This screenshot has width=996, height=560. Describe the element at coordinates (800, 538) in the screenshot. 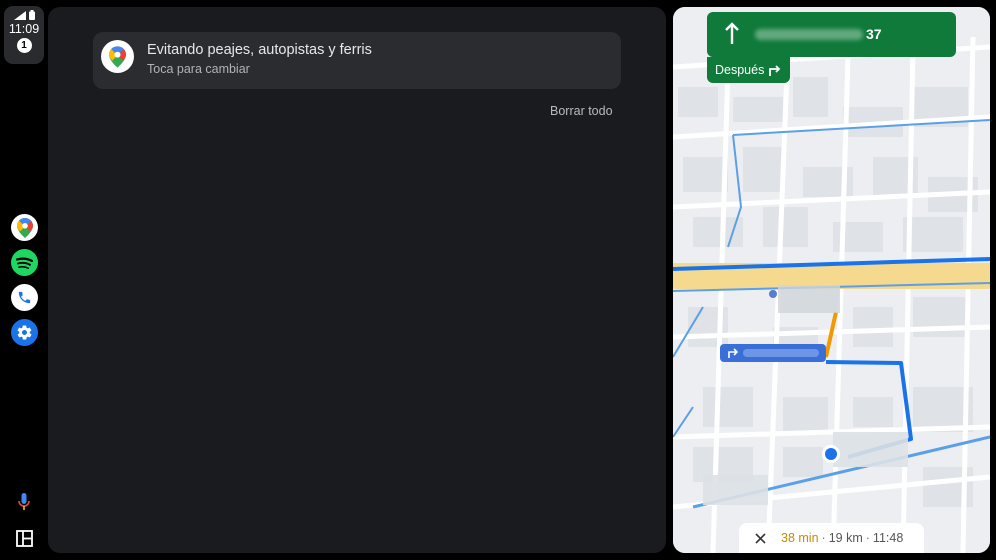

I see `eta-minutes: 38 min` at that location.